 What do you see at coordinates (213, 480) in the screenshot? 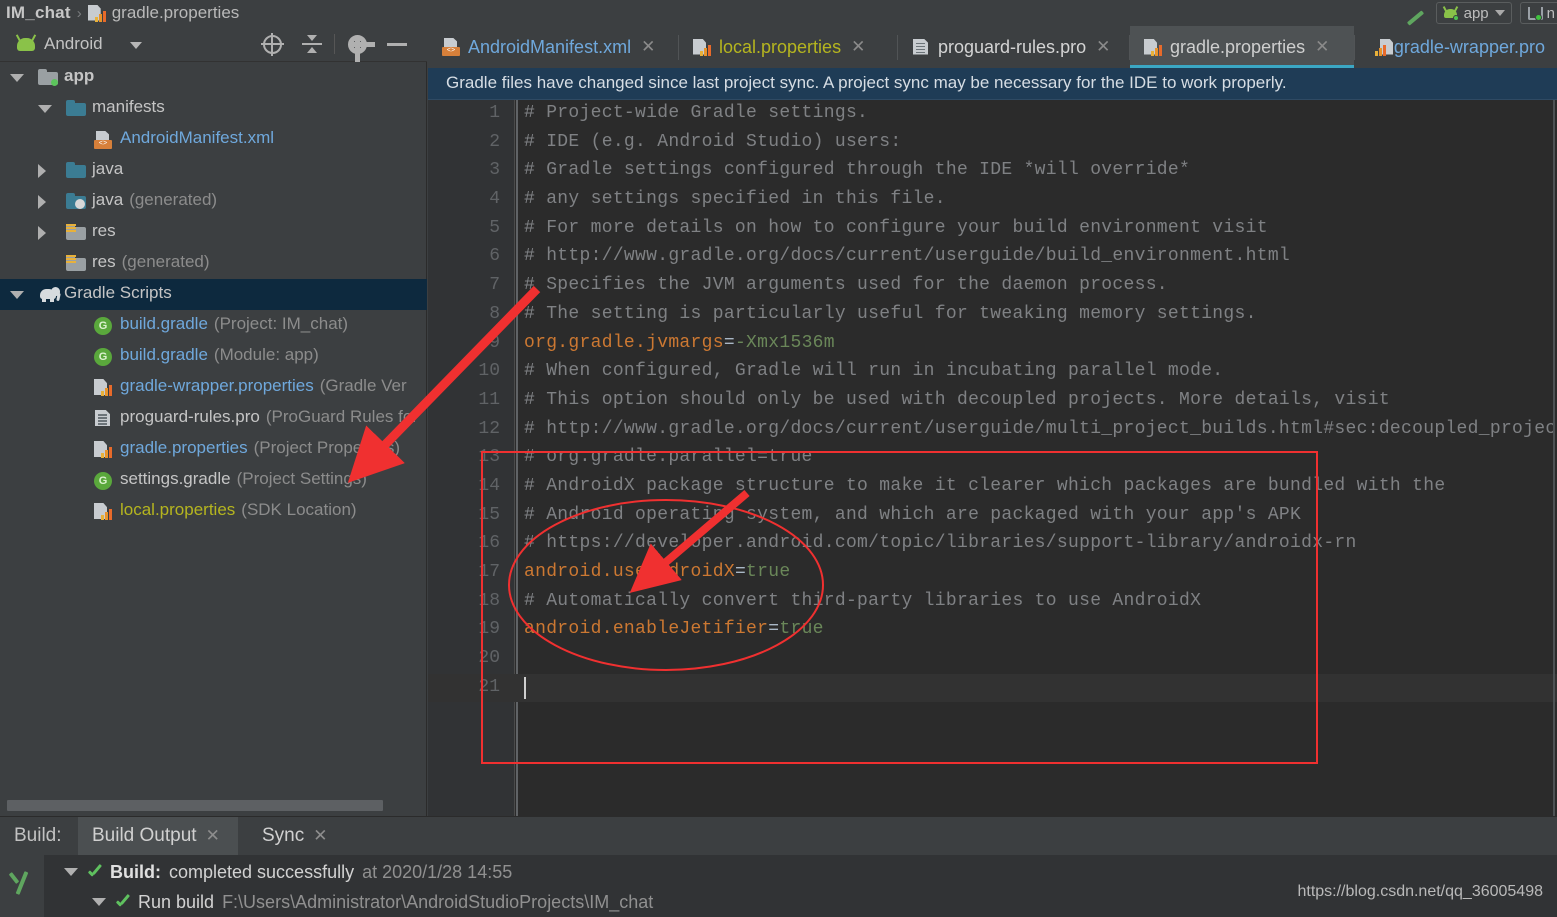
I see `tree-item-settings-gradle: Gsettings.gradle (Project Settings)` at bounding box center [213, 480].